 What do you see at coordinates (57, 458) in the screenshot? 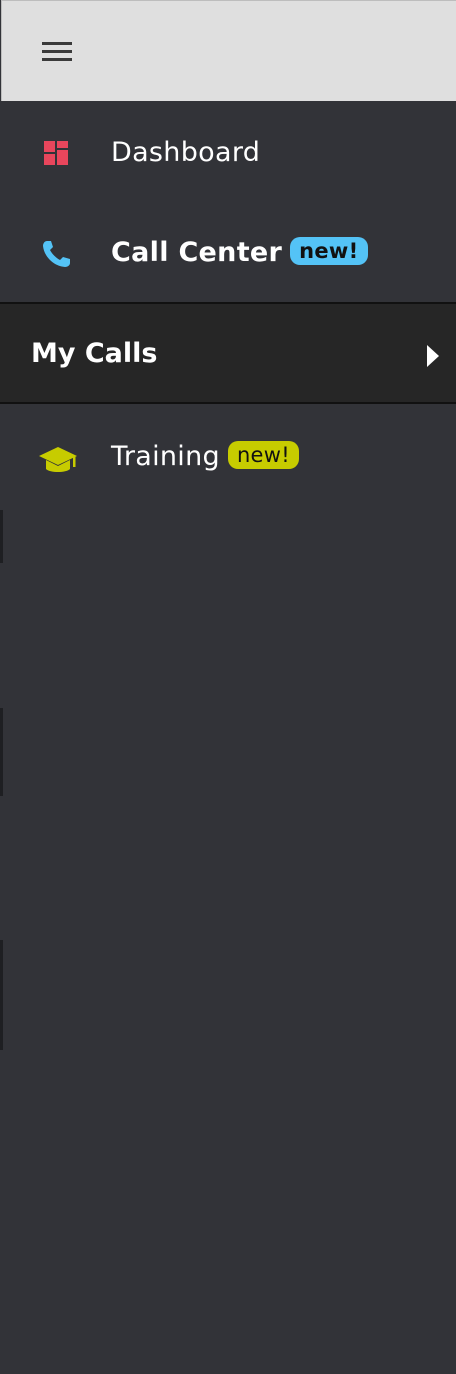
I see `graduation-cap-icon` at bounding box center [57, 458].